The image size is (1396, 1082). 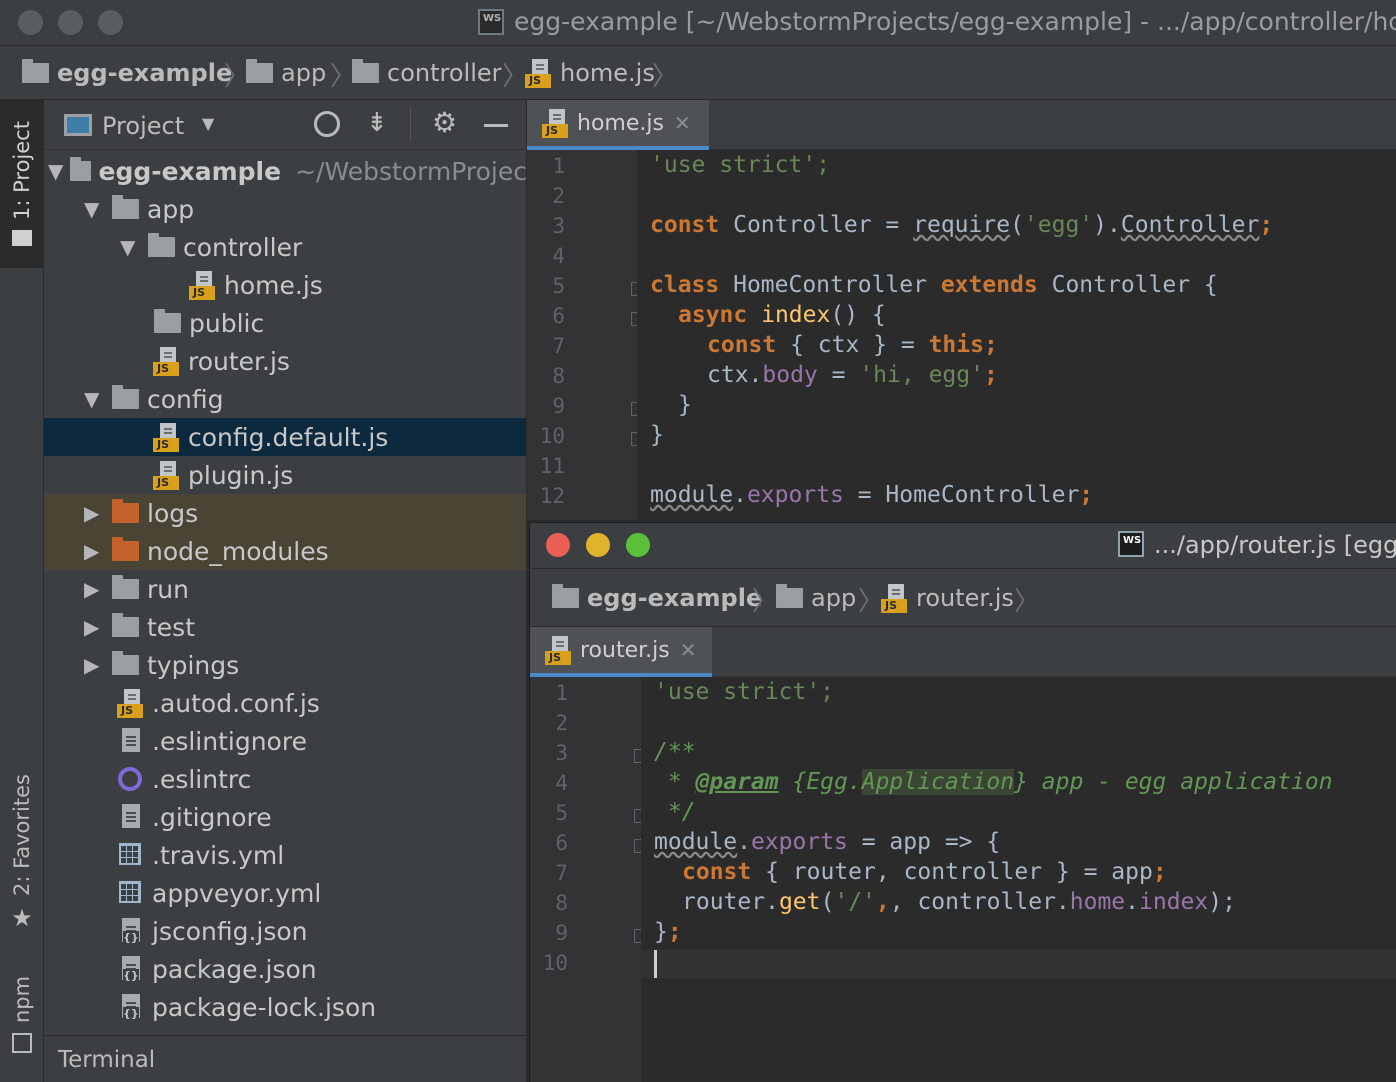 What do you see at coordinates (285, 171) in the screenshot?
I see `tree-node-root: ▼ egg-example ~/WebstormProjec` at bounding box center [285, 171].